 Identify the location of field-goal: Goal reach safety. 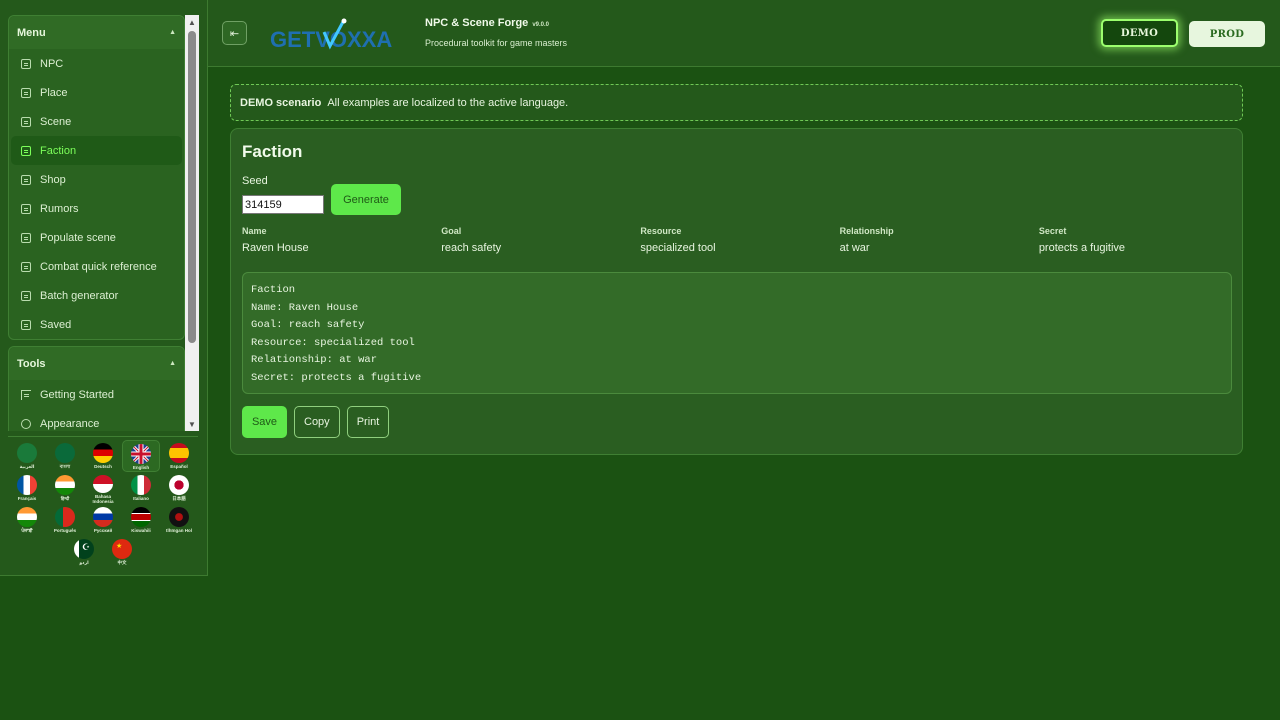
(540, 240).